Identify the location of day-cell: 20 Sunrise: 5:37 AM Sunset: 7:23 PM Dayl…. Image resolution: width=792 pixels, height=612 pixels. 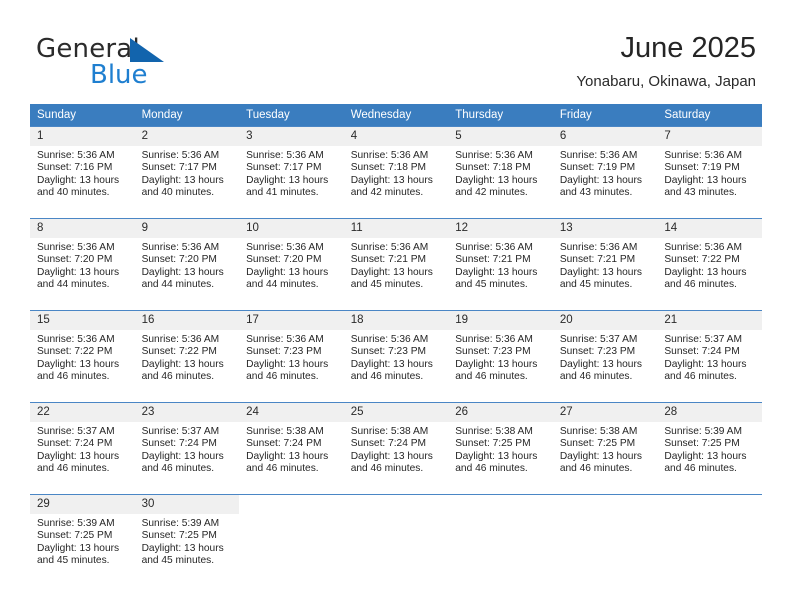
(605, 356).